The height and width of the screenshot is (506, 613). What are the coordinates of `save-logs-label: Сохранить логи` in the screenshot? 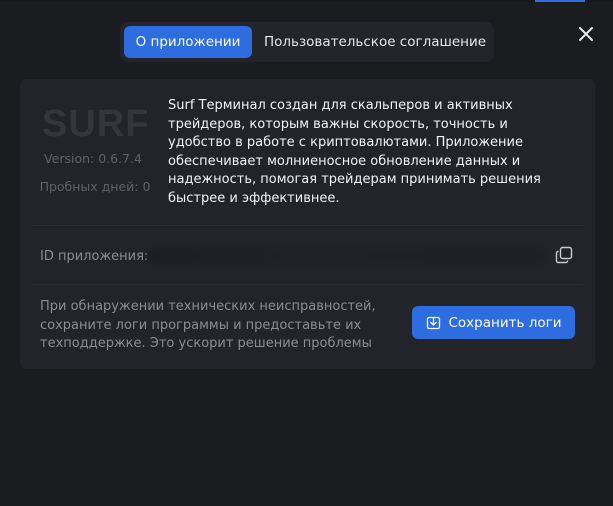 It's located at (505, 322).